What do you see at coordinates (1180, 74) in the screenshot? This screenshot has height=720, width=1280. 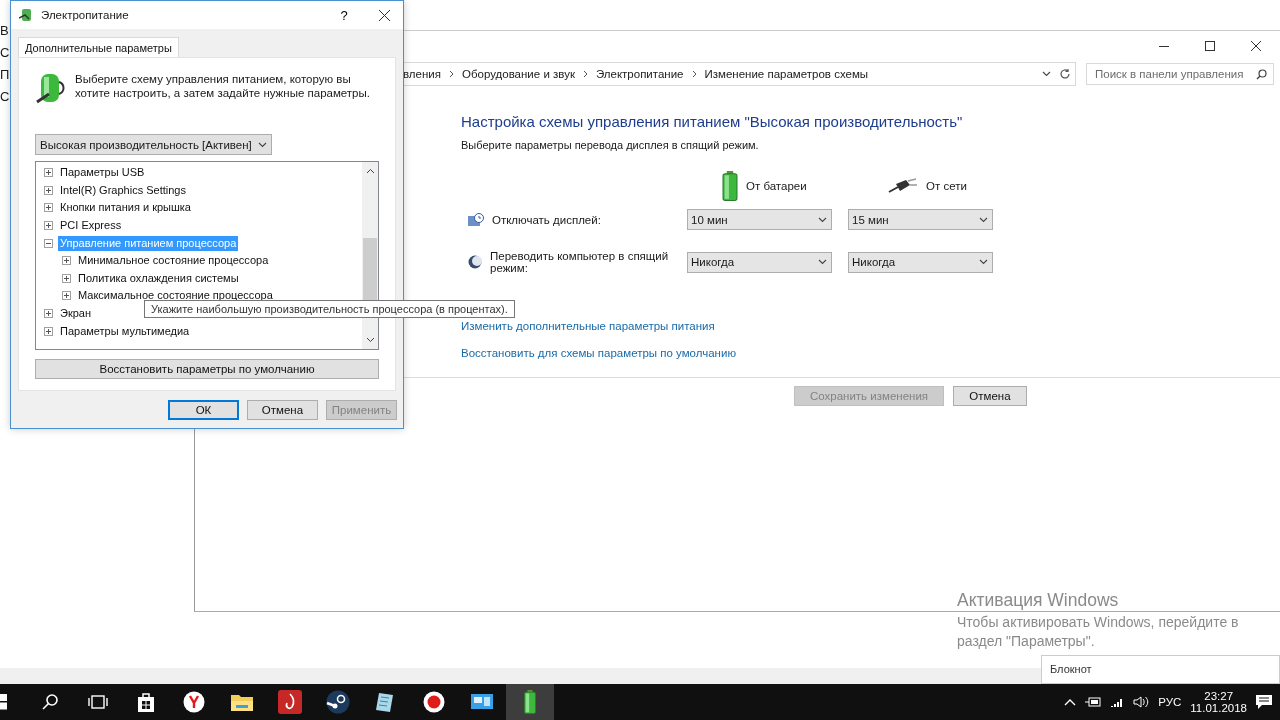 I see `search-field: Поиск в панели управления` at bounding box center [1180, 74].